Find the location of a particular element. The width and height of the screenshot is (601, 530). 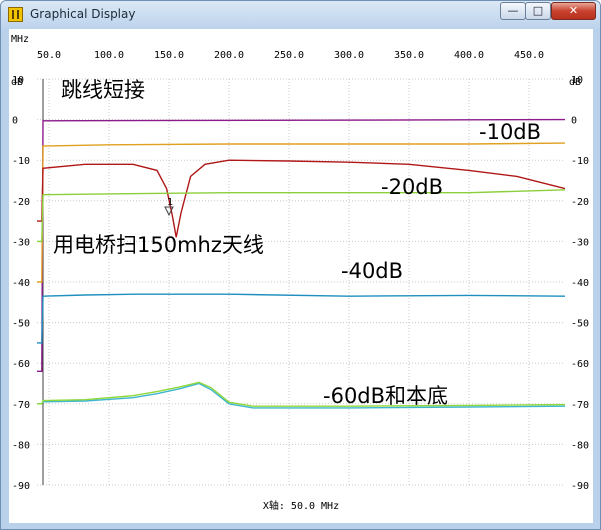

app-icon is located at coordinates (15, 14).